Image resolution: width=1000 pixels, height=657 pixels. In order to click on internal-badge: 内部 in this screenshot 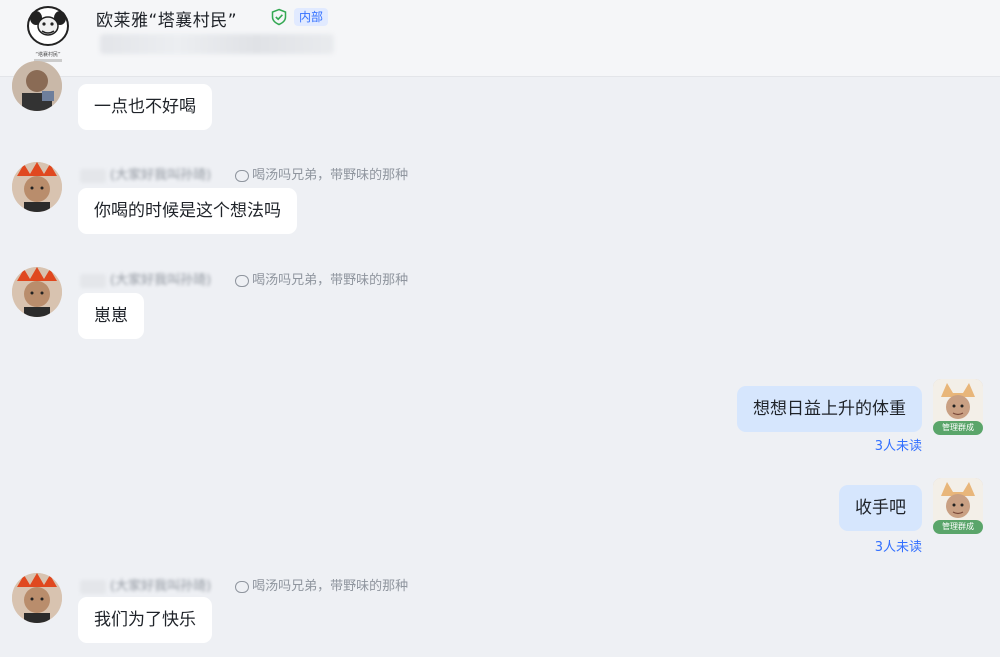, I will do `click(311, 17)`.